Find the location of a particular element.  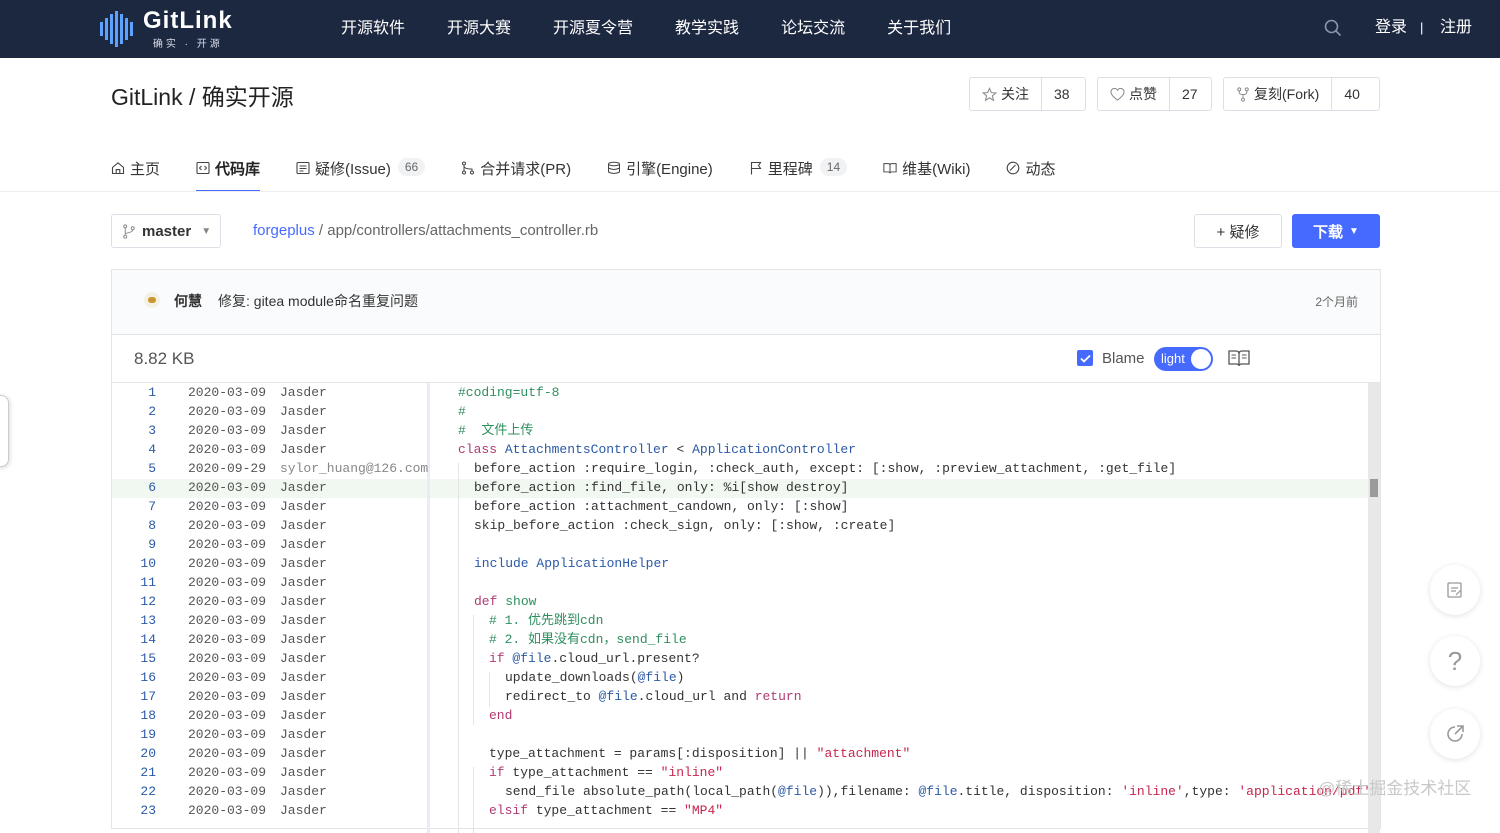

star-icon is located at coordinates (989, 93).